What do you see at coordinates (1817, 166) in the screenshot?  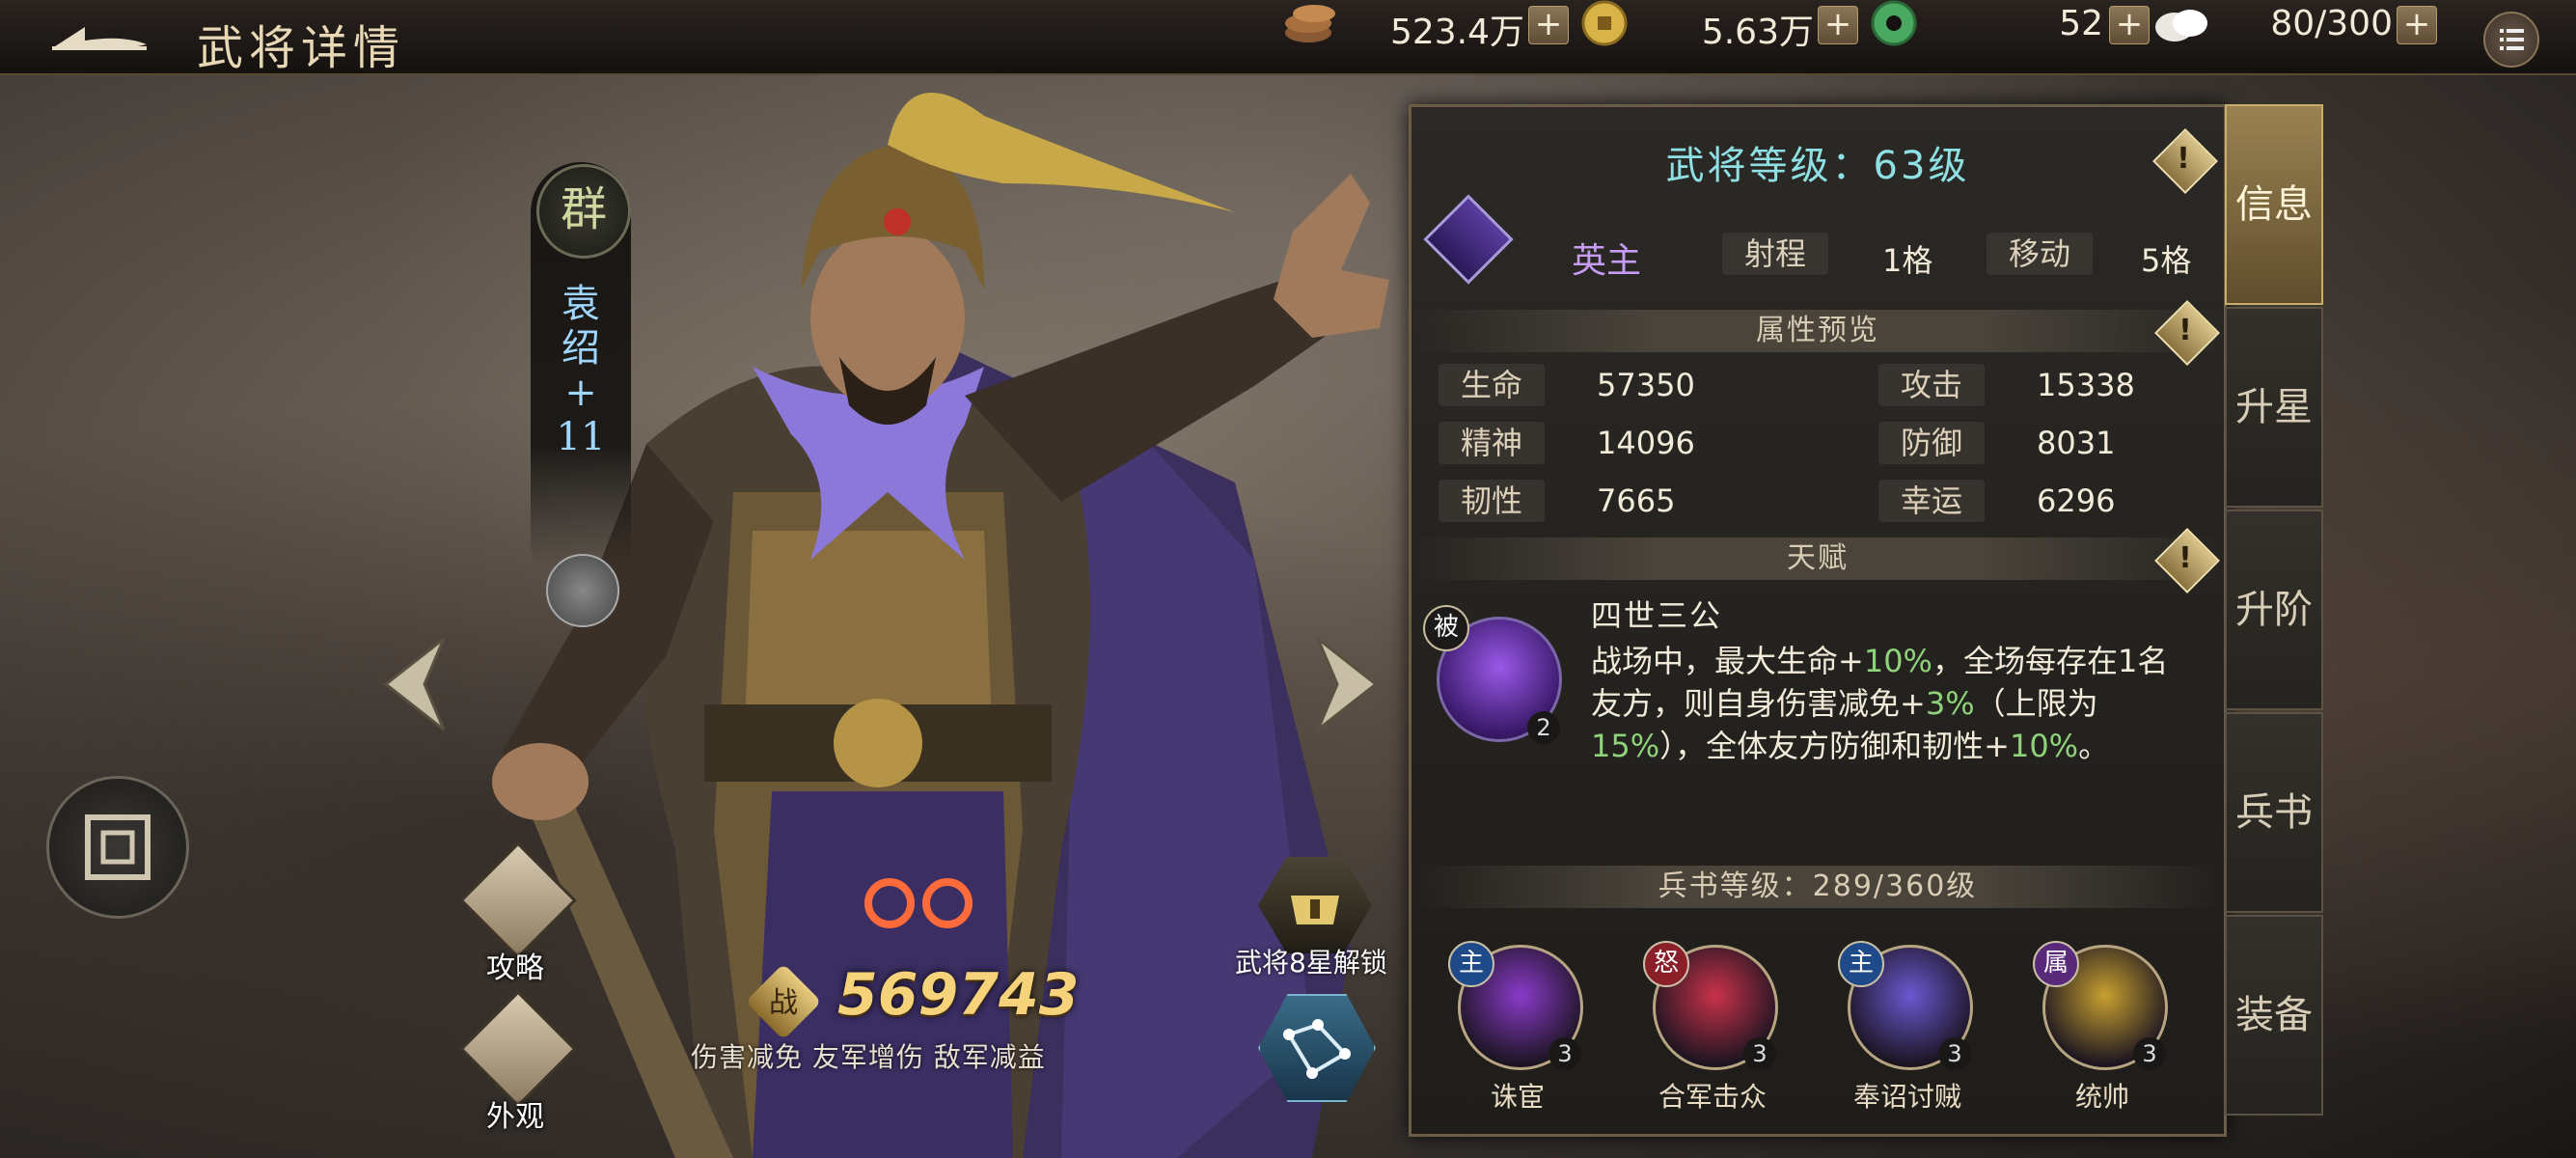 I see `hero-level-title: 武将等级：63级` at bounding box center [1817, 166].